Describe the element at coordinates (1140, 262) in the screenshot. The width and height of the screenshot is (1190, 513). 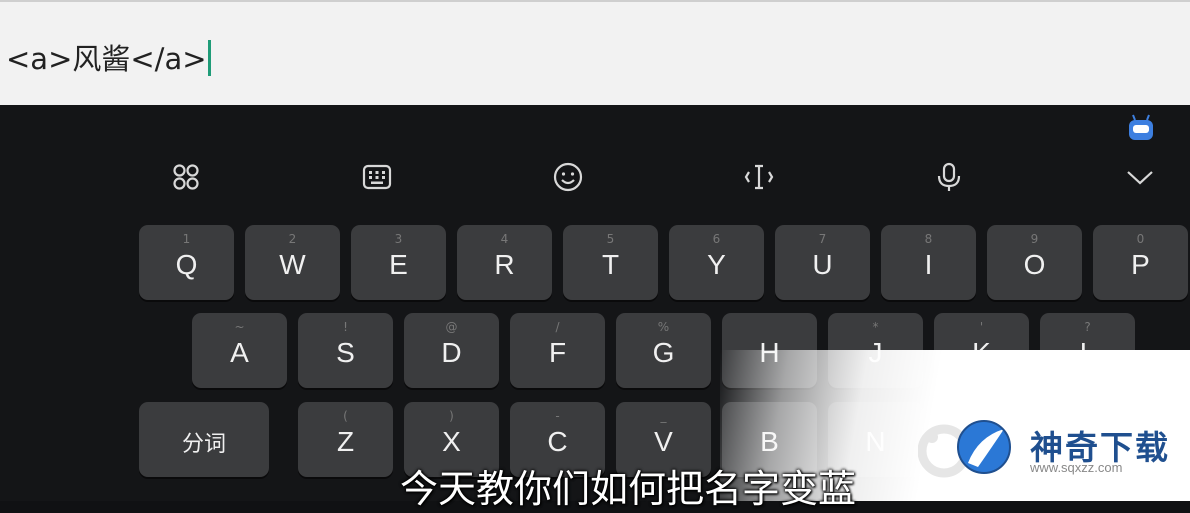
I see `key-p: 0P` at that location.